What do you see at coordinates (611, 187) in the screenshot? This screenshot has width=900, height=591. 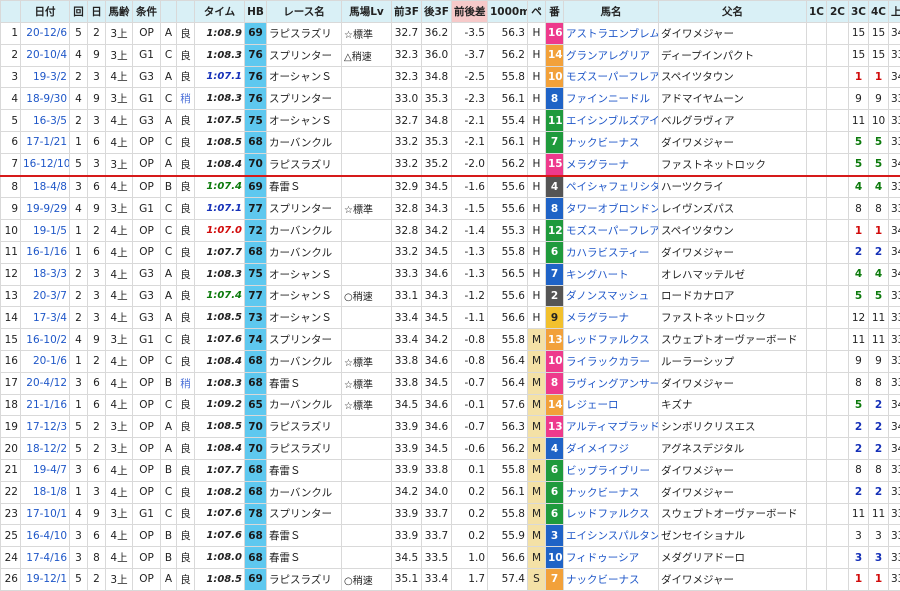 I see `horse-name-link: ペイシャフェリシタ` at bounding box center [611, 187].